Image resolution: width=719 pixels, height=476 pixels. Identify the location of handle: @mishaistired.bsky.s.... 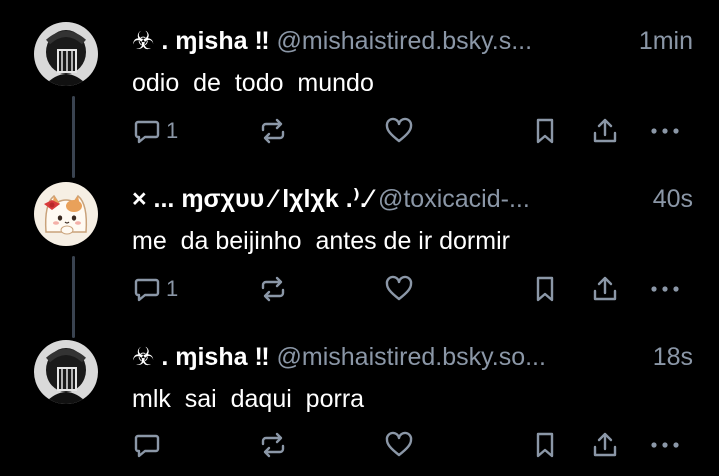
(405, 41).